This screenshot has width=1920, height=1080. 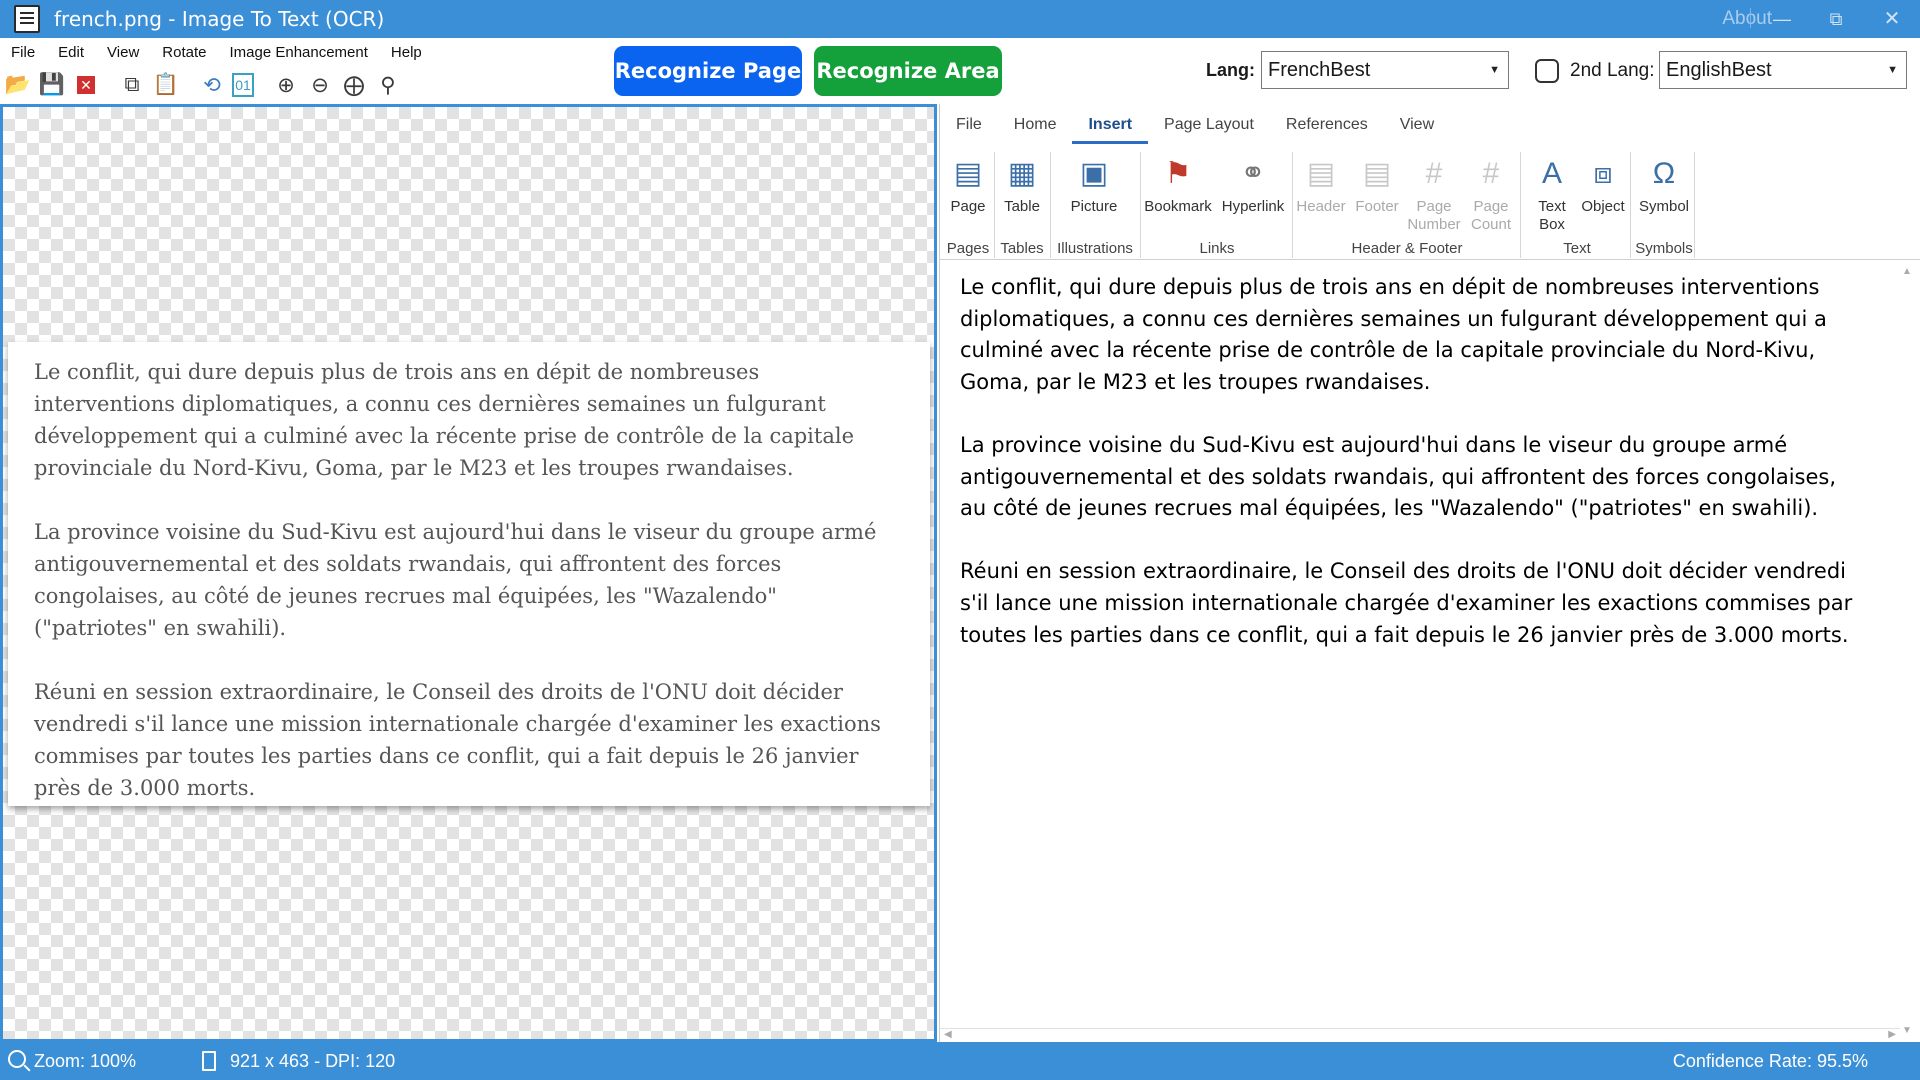 I want to click on tab-file: File, so click(x=969, y=130).